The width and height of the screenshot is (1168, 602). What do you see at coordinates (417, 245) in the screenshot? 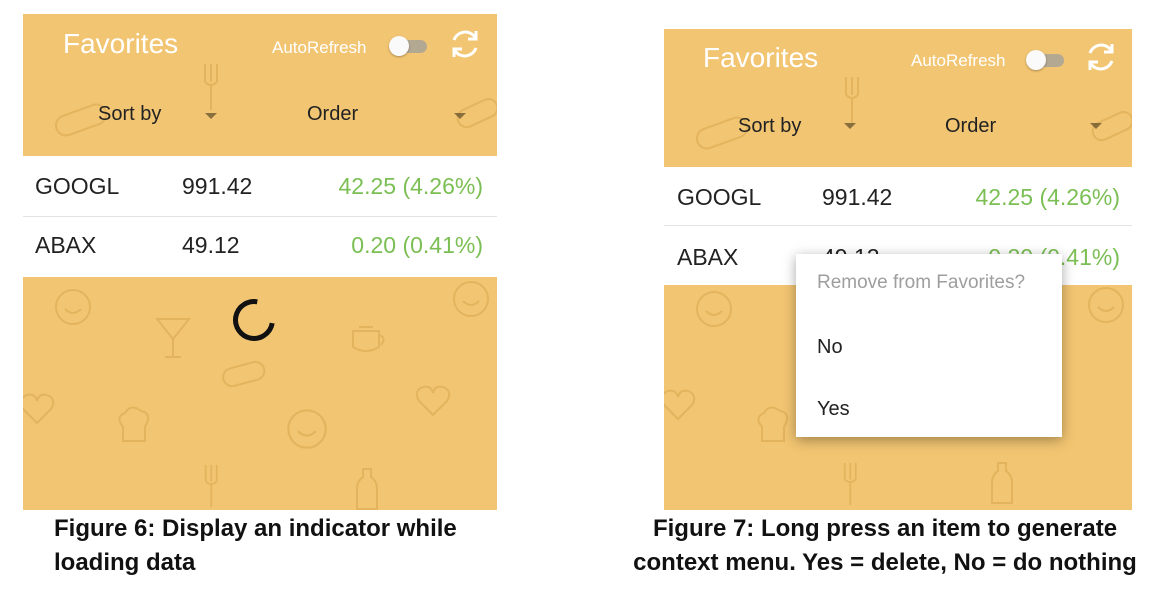
I see `stock-change: 0.20 (0.41%)` at bounding box center [417, 245].